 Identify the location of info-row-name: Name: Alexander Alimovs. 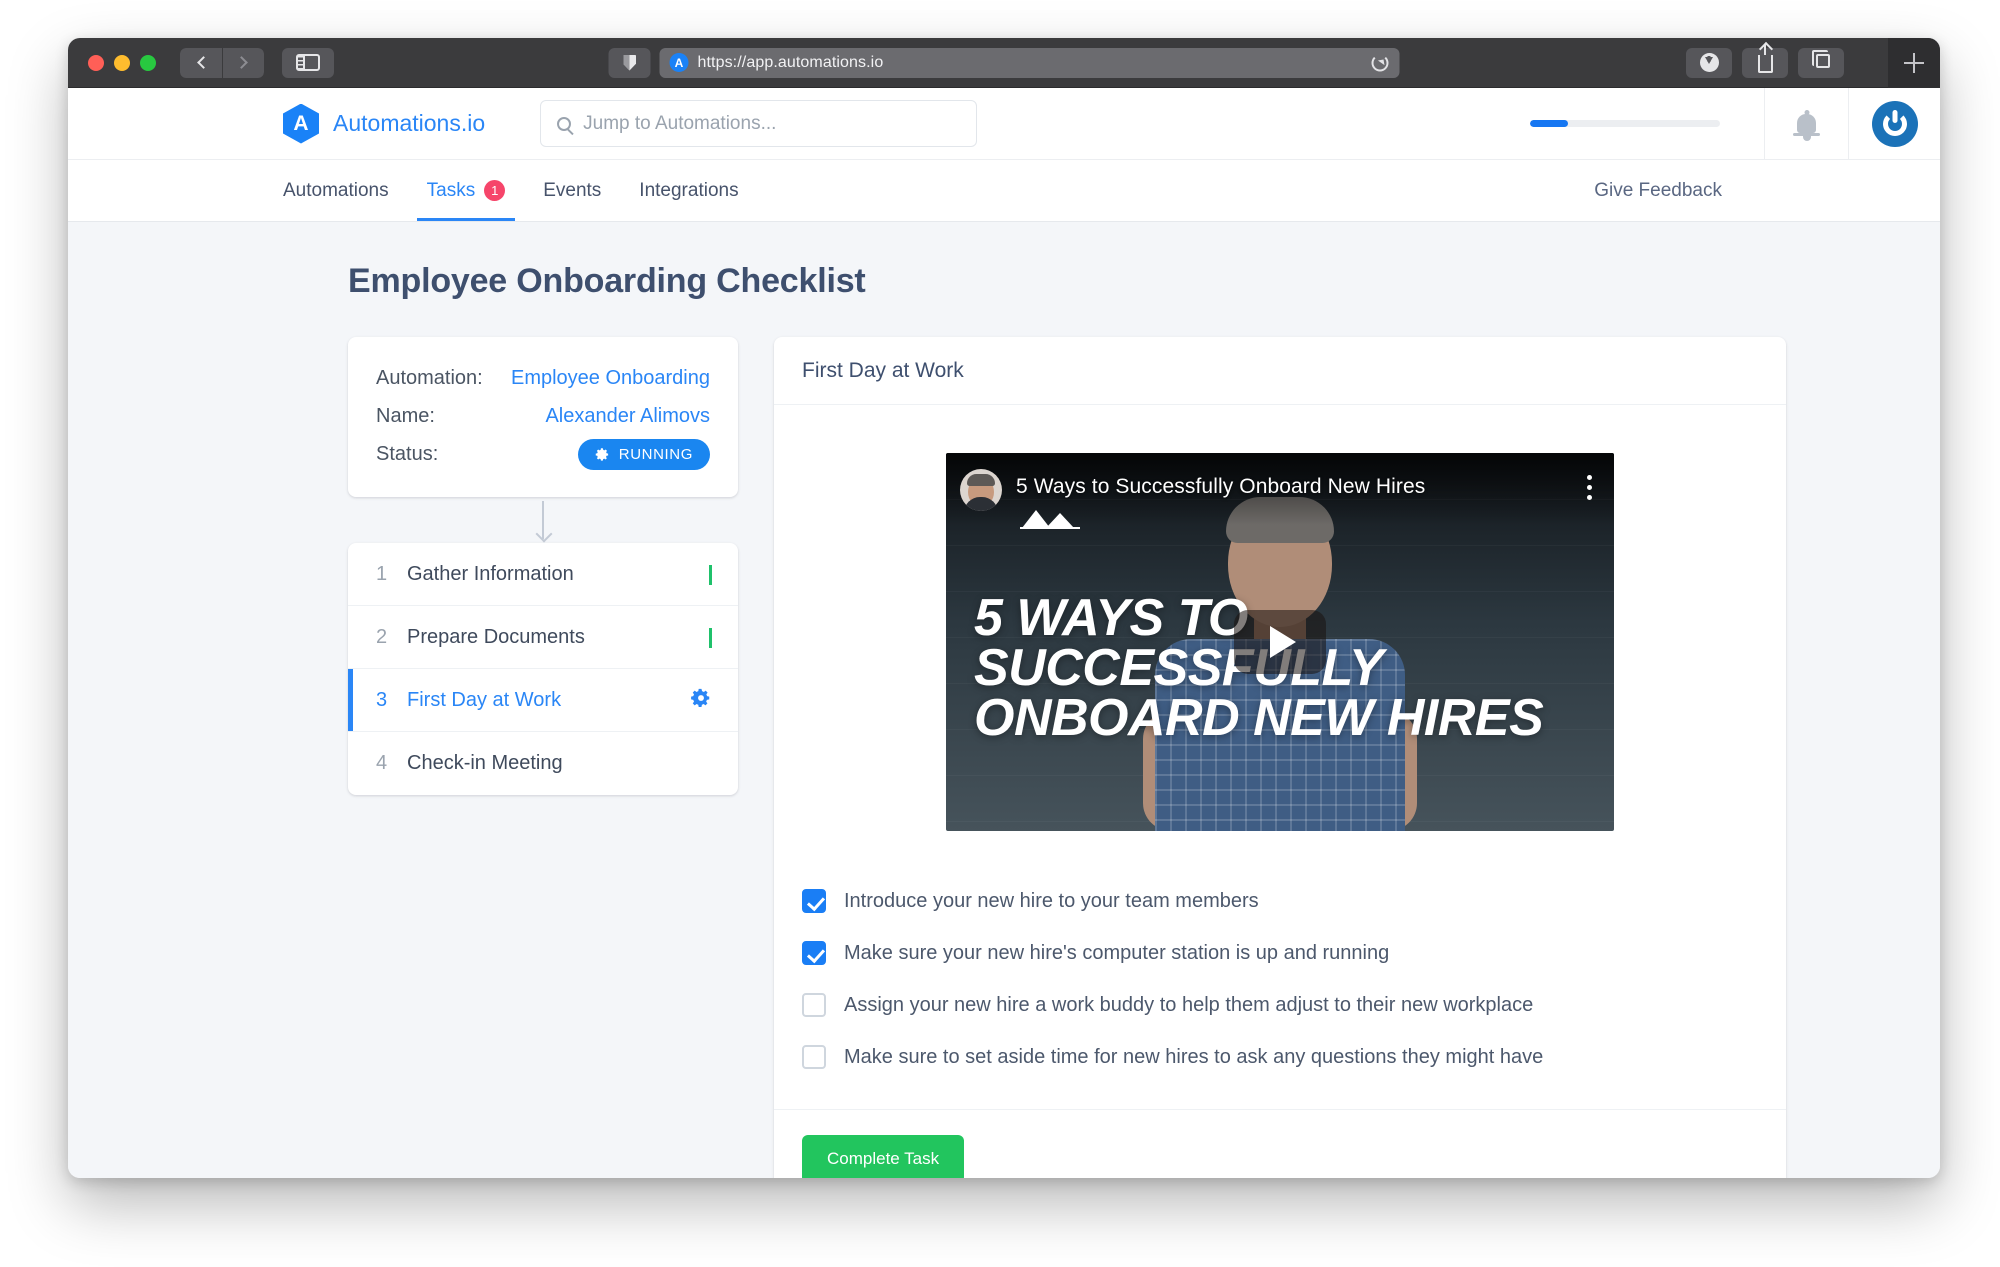
(543, 416).